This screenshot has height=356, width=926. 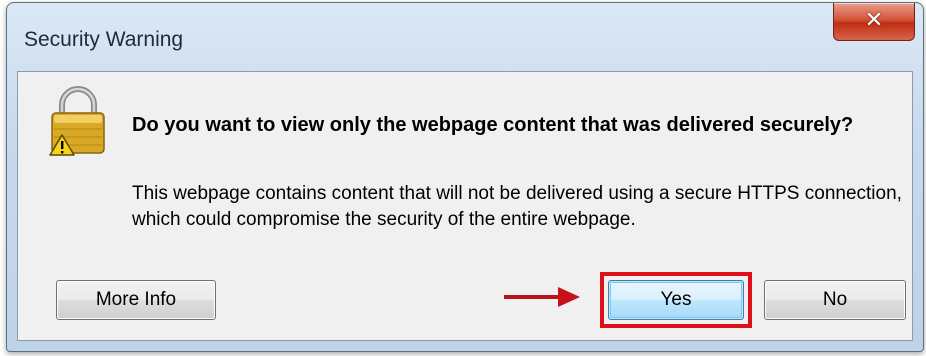 What do you see at coordinates (104, 39) in the screenshot?
I see `dialog-title: Security Warning` at bounding box center [104, 39].